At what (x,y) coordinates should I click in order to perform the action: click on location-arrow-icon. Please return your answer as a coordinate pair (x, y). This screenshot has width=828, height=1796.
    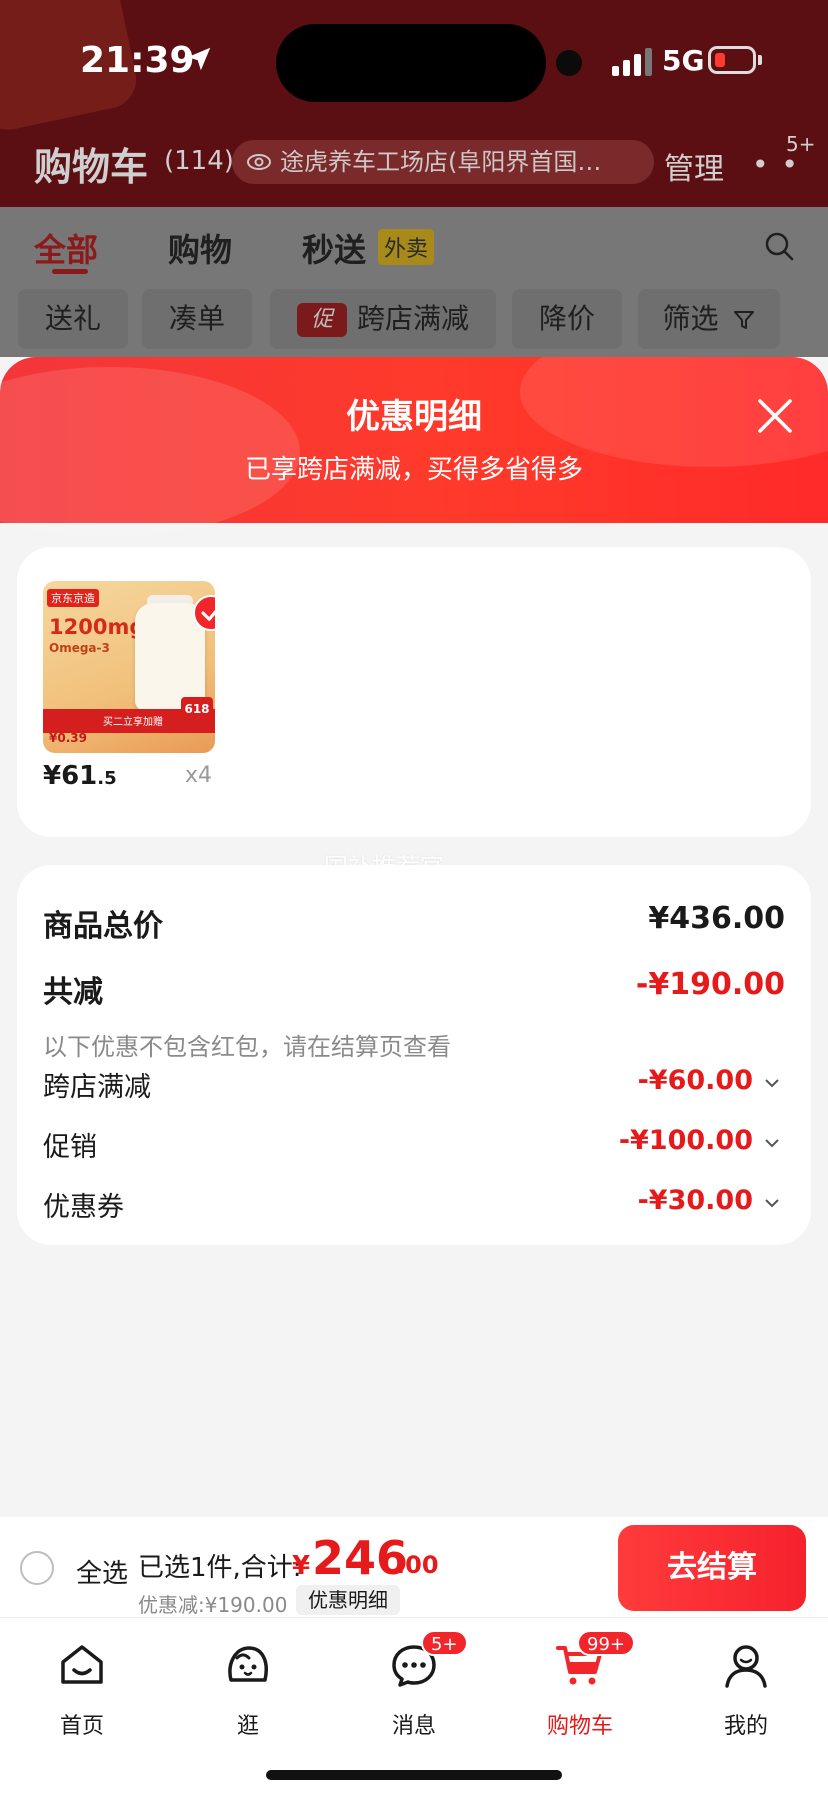
    Looking at the image, I should click on (199, 59).